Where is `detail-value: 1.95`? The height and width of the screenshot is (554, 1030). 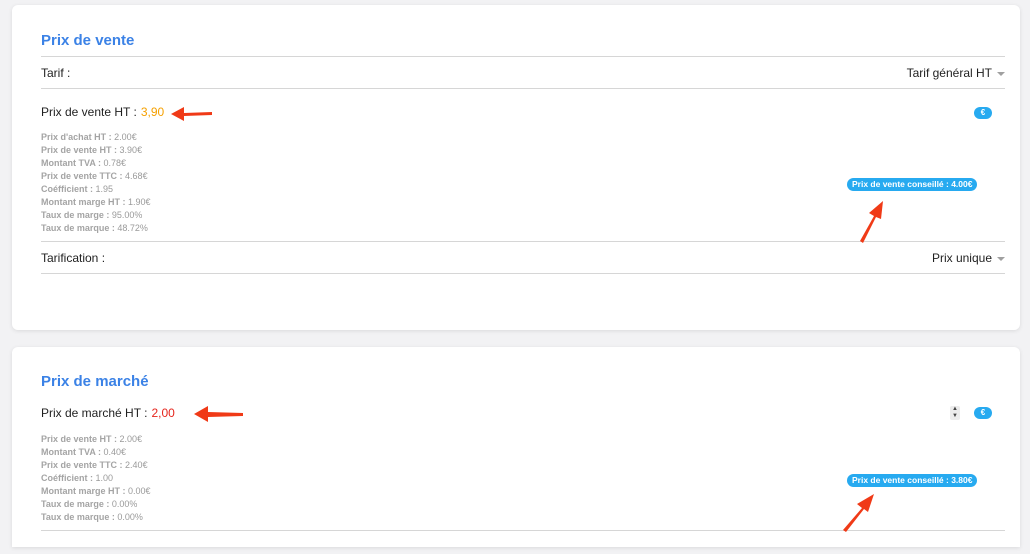 detail-value: 1.95 is located at coordinates (104, 189).